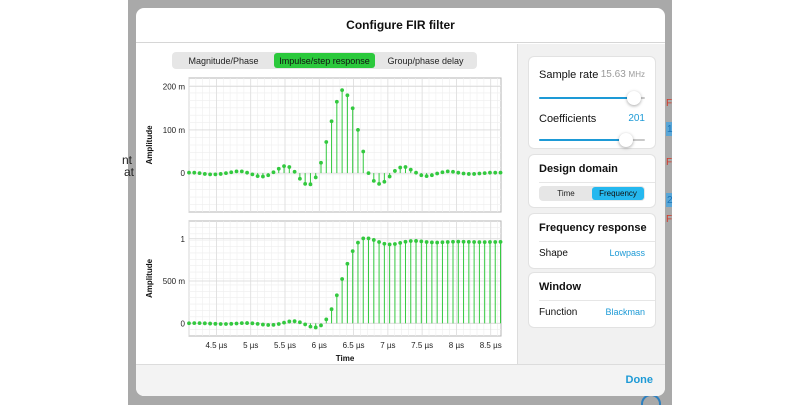 This screenshot has width=800, height=405. What do you see at coordinates (670, 129) in the screenshot?
I see `background-marker: 1` at bounding box center [670, 129].